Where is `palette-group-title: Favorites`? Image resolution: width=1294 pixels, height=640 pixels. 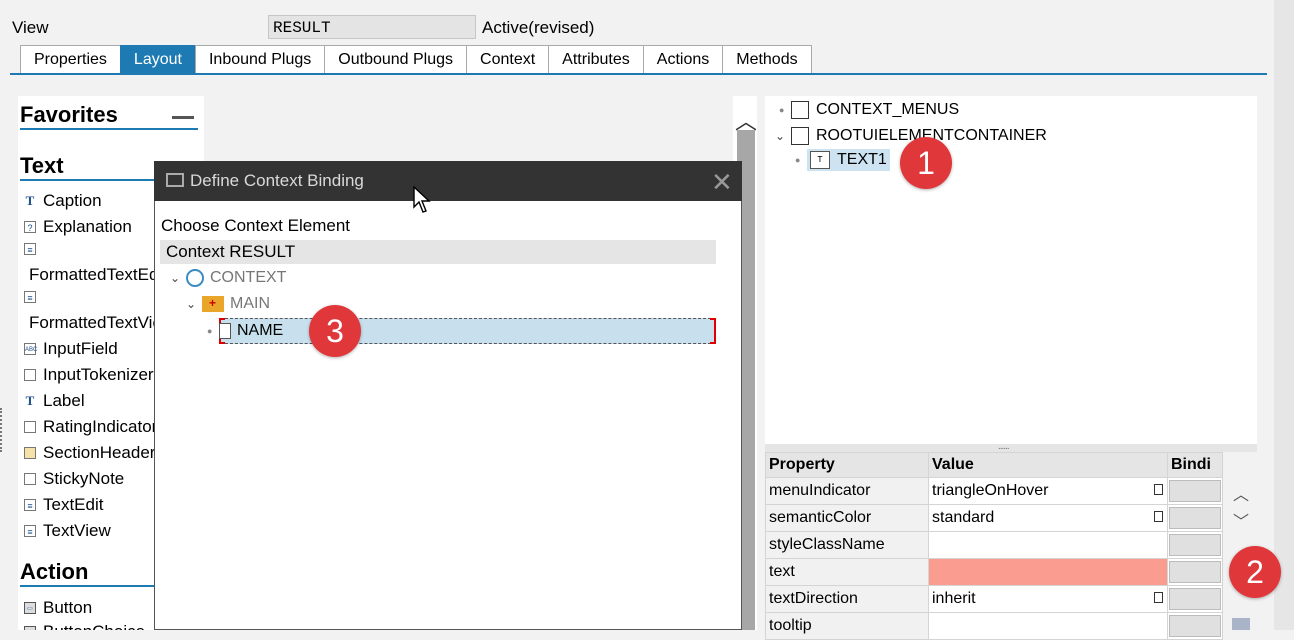 palette-group-title: Favorites is located at coordinates (69, 114).